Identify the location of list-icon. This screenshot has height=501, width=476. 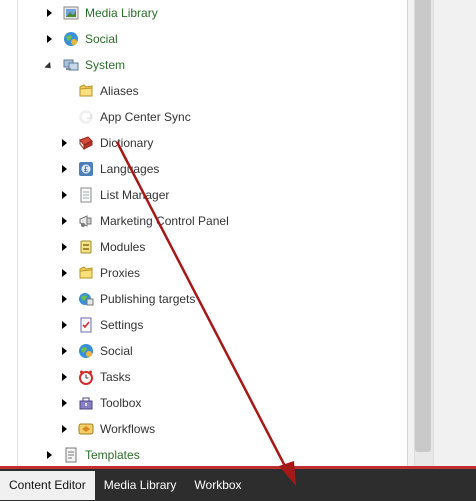
(86, 195).